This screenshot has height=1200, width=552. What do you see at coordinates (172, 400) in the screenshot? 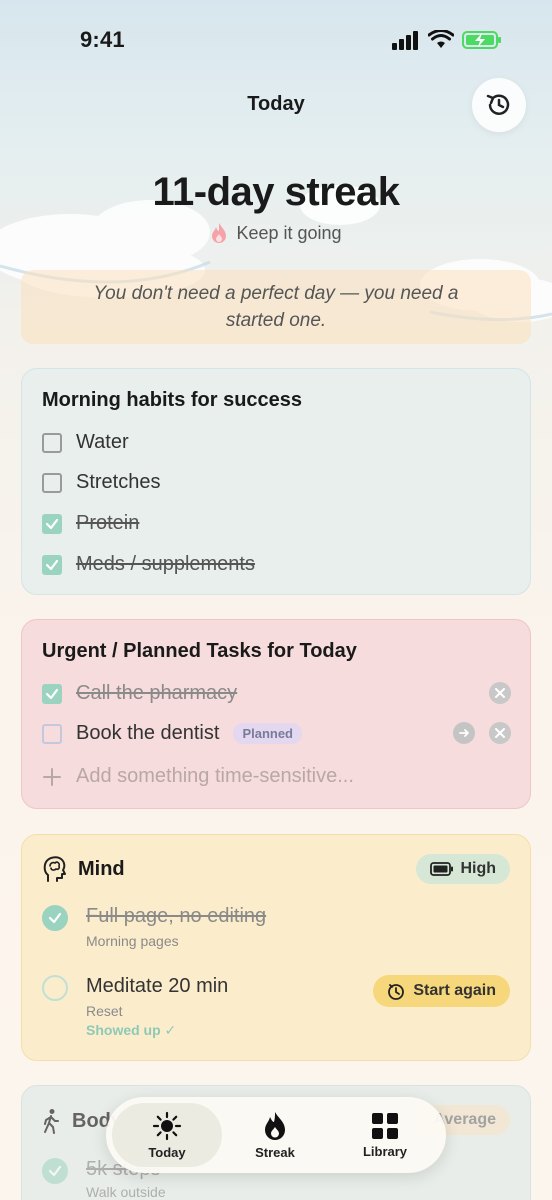
I see `habits-card-title: Morning habits for success` at bounding box center [172, 400].